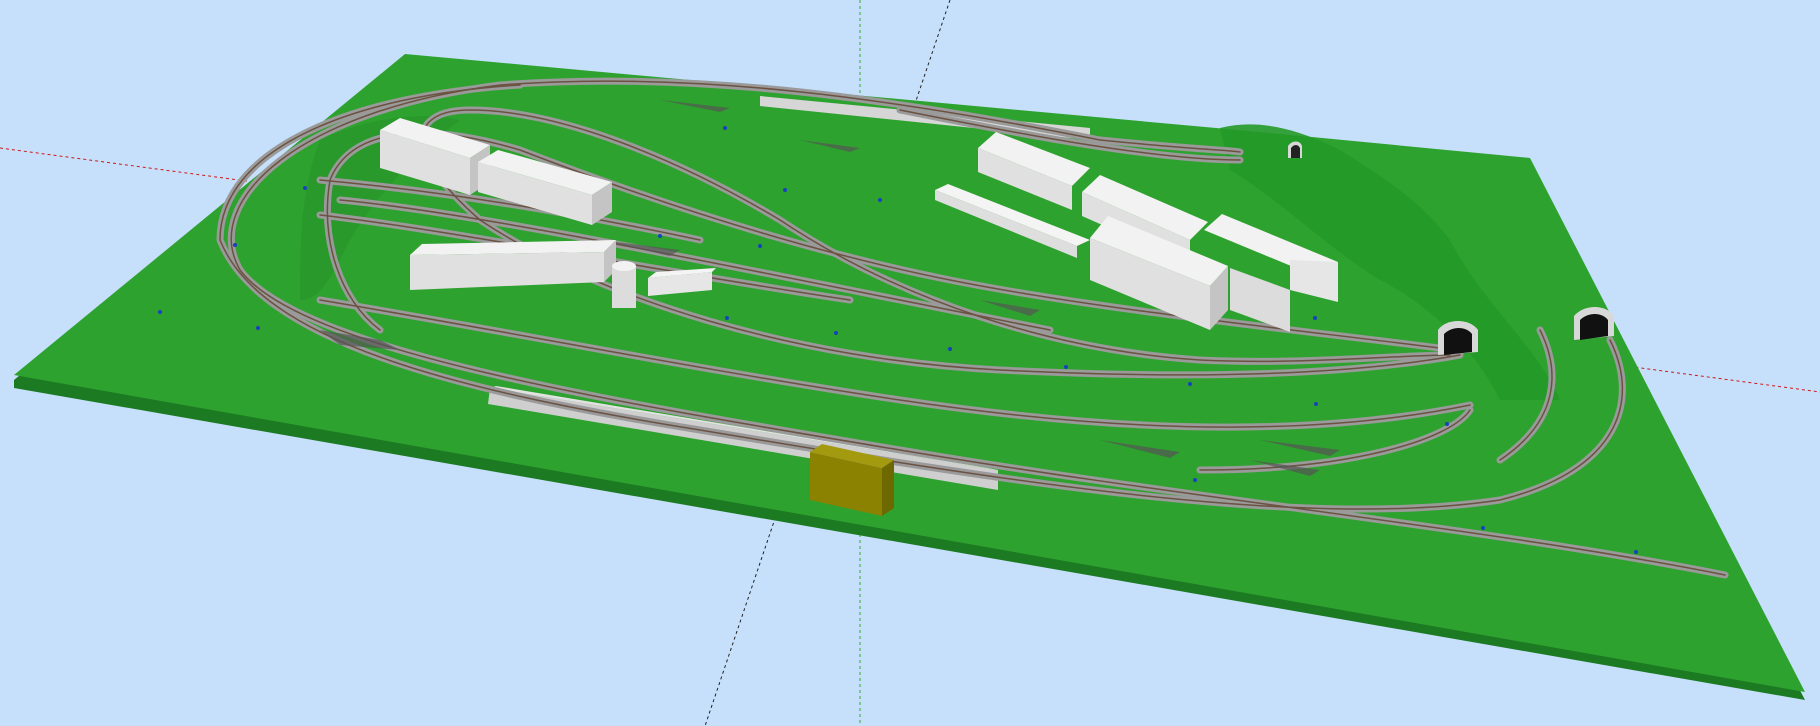 This screenshot has width=1820, height=726. What do you see at coordinates (1458, 338) in the screenshot?
I see `tunnel-portal-center` at bounding box center [1458, 338].